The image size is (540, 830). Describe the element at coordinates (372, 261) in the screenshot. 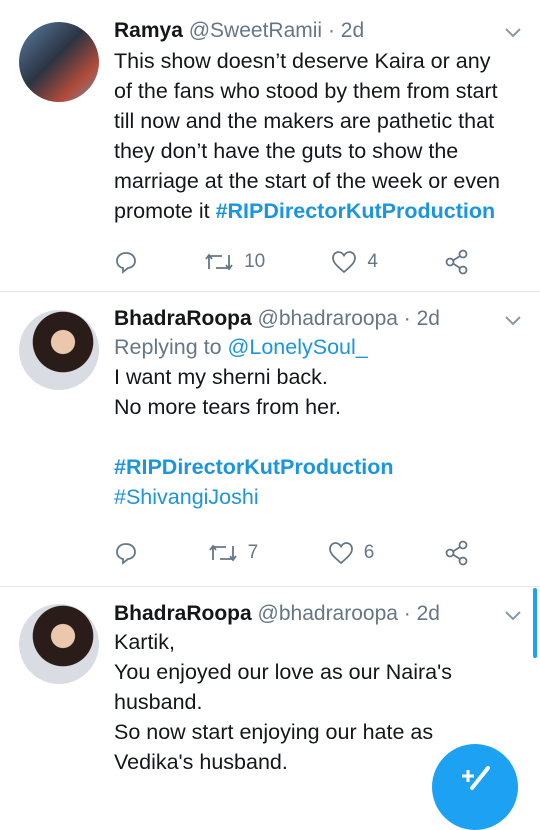

I see `like-count: 4` at that location.